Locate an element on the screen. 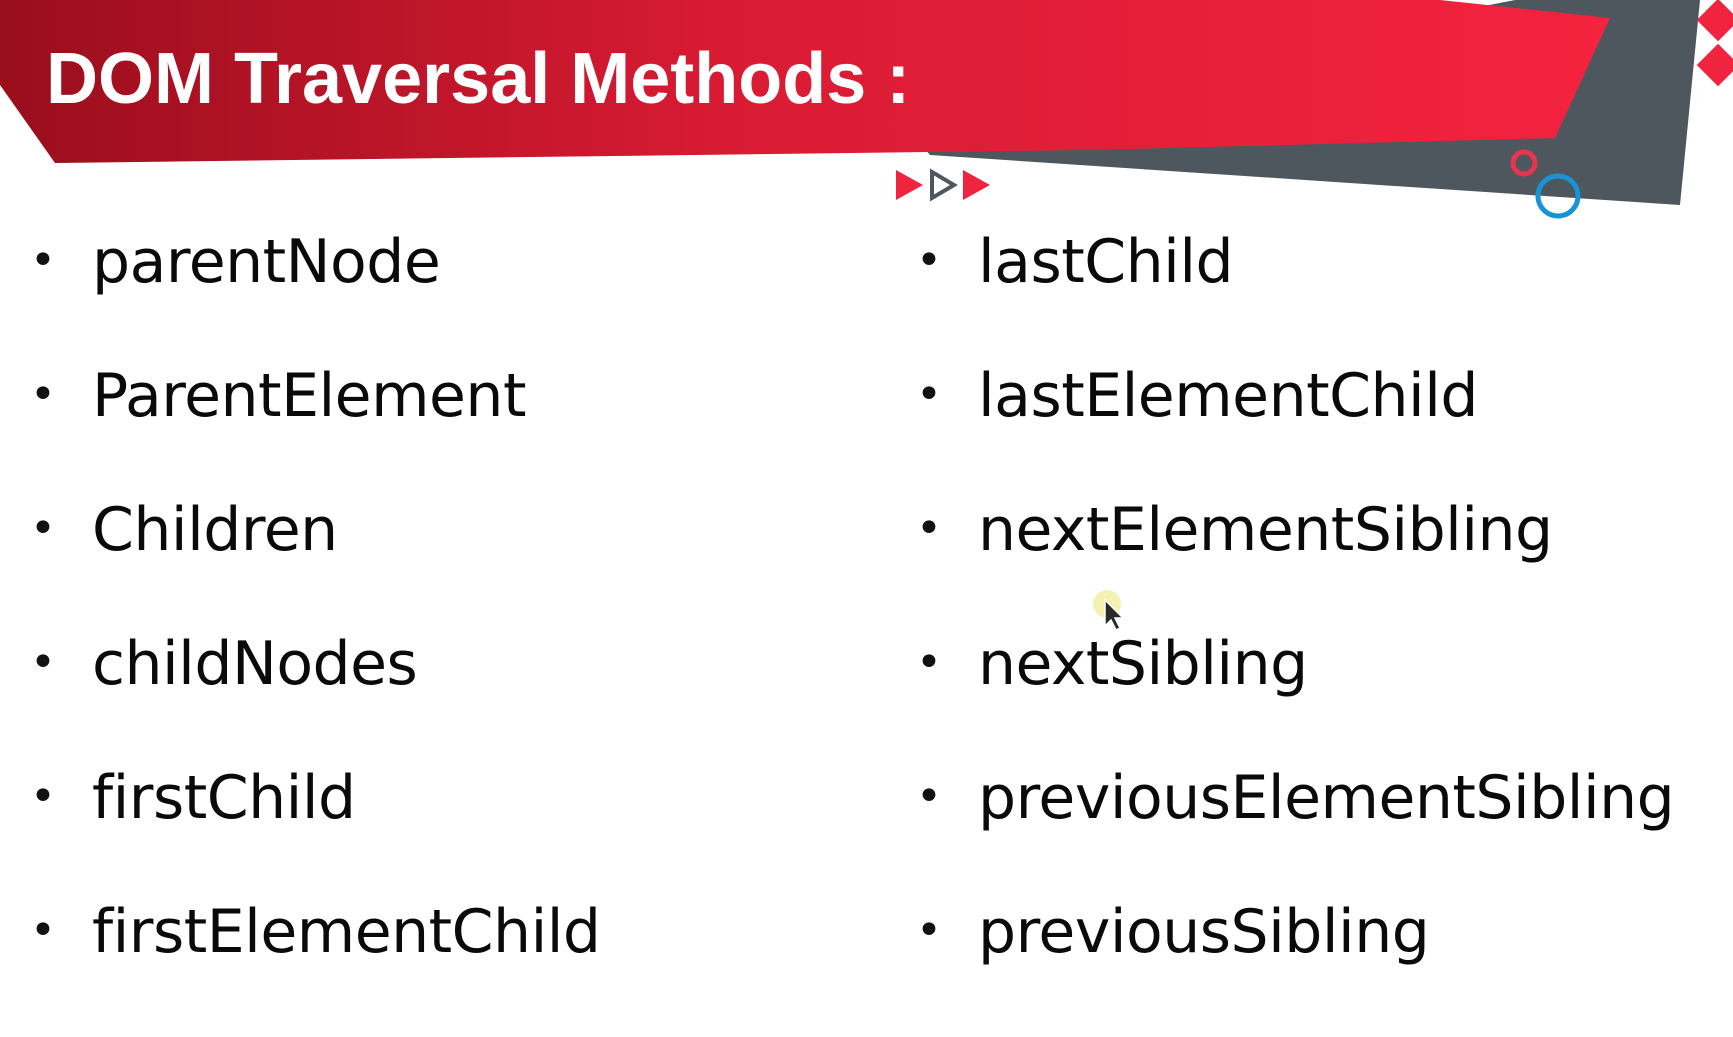 This screenshot has width=1733, height=1037. list-item: • Children is located at coordinates (315, 565).